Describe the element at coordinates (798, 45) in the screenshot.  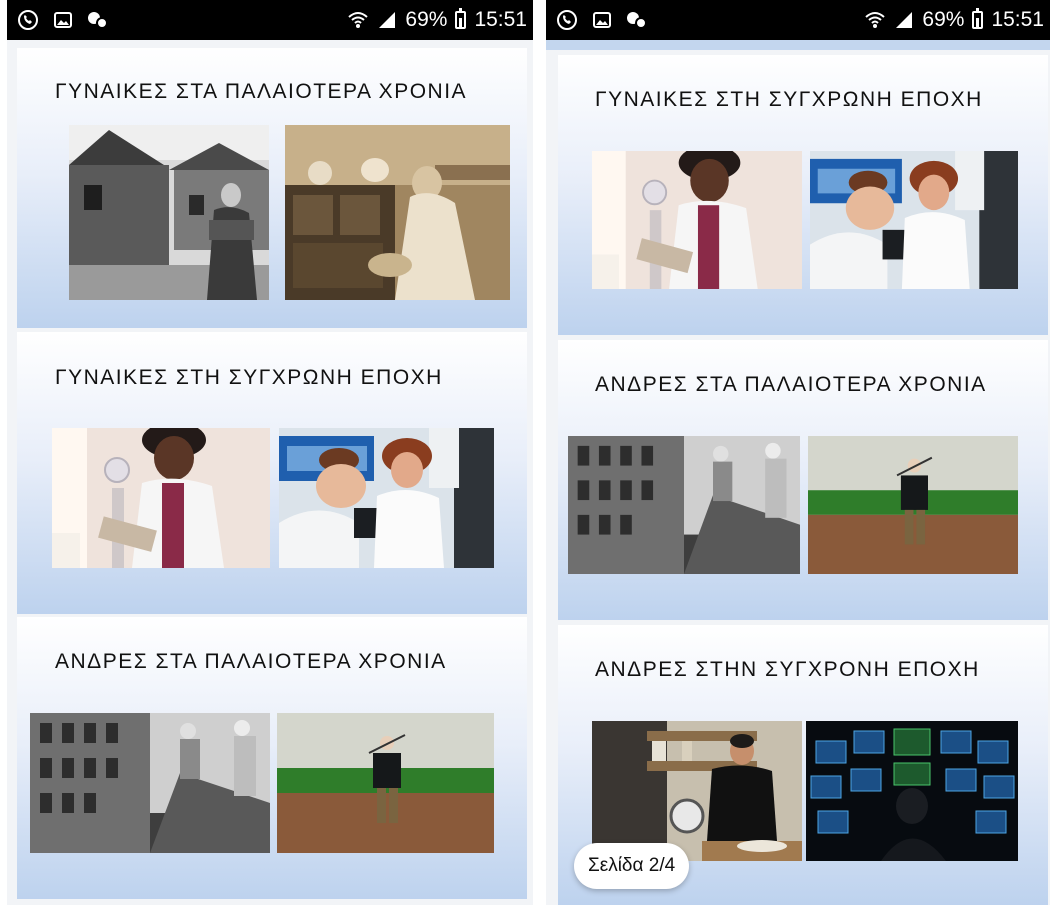
I see `previous-card-edge` at that location.